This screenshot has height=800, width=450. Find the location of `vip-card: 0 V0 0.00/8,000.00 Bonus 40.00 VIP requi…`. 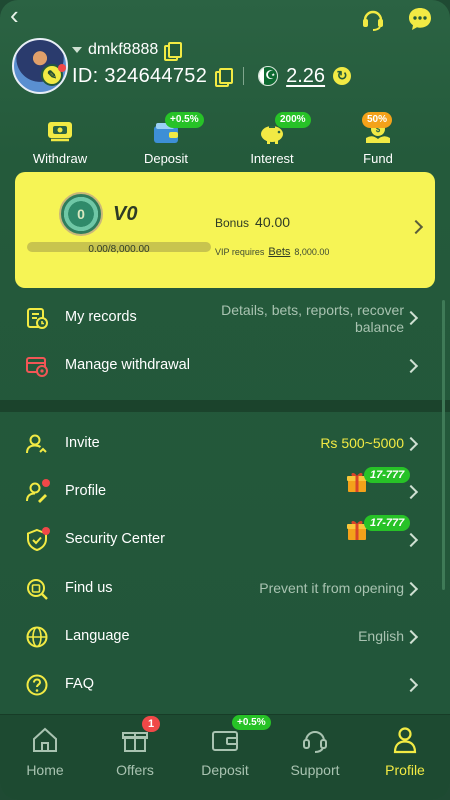

vip-card: 0 V0 0.00/8,000.00 Bonus 40.00 VIP requi… is located at coordinates (225, 230).